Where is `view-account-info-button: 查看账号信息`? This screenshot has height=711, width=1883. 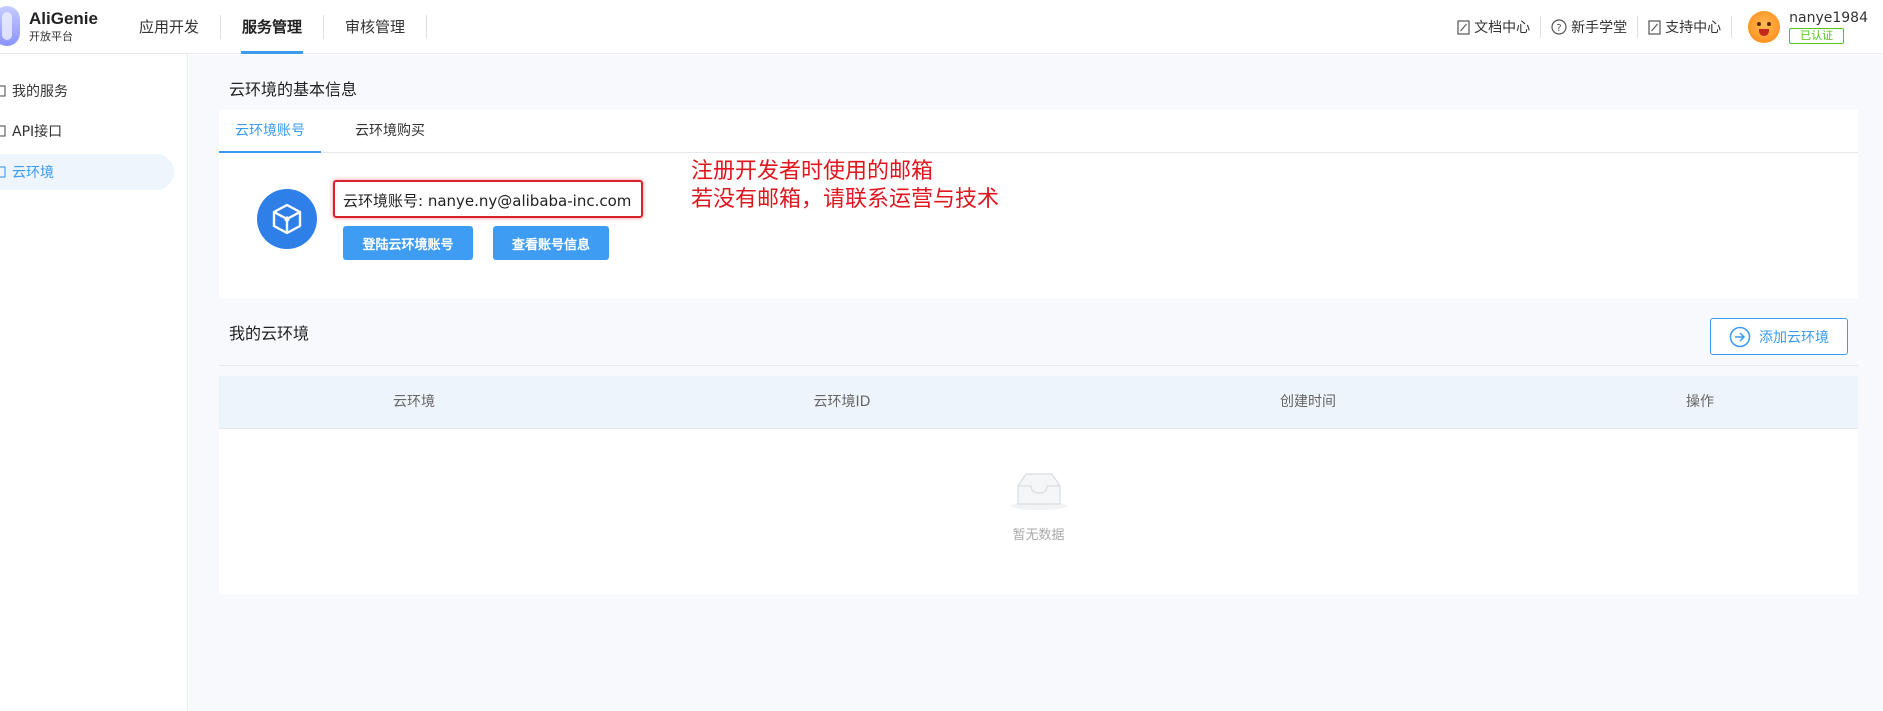 view-account-info-button: 查看账号信息 is located at coordinates (551, 243).